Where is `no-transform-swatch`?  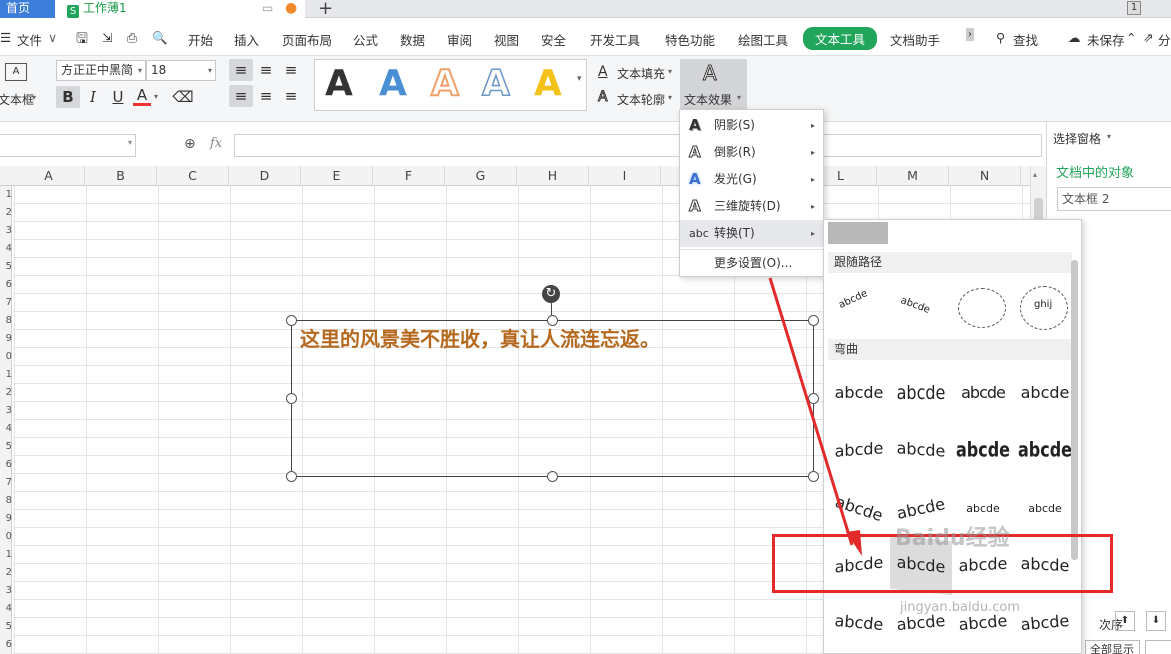
no-transform-swatch is located at coordinates (858, 233).